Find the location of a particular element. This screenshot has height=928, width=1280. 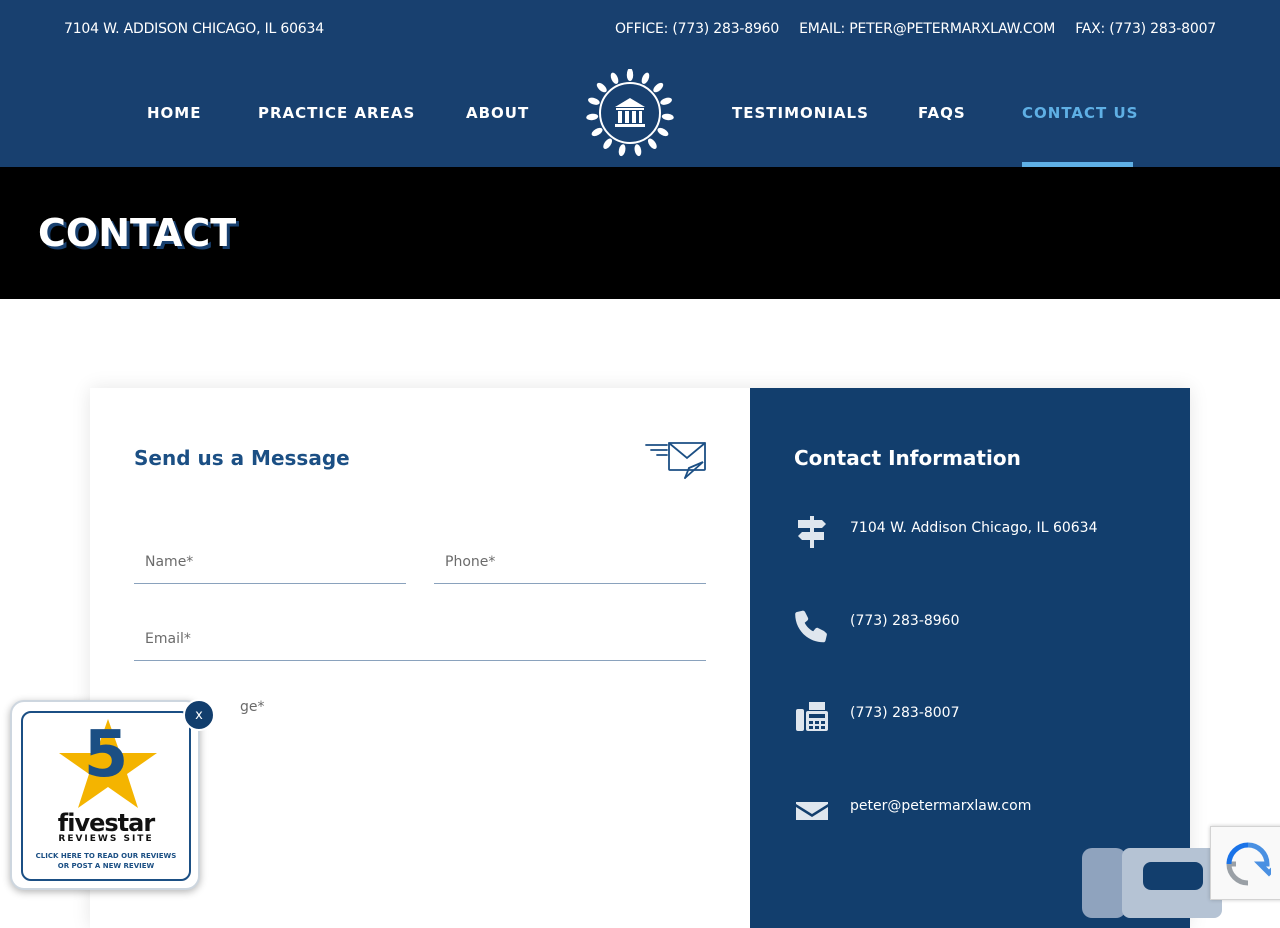

badge-cta-line-2: OR POST A NEW REVIEW is located at coordinates (106, 866).